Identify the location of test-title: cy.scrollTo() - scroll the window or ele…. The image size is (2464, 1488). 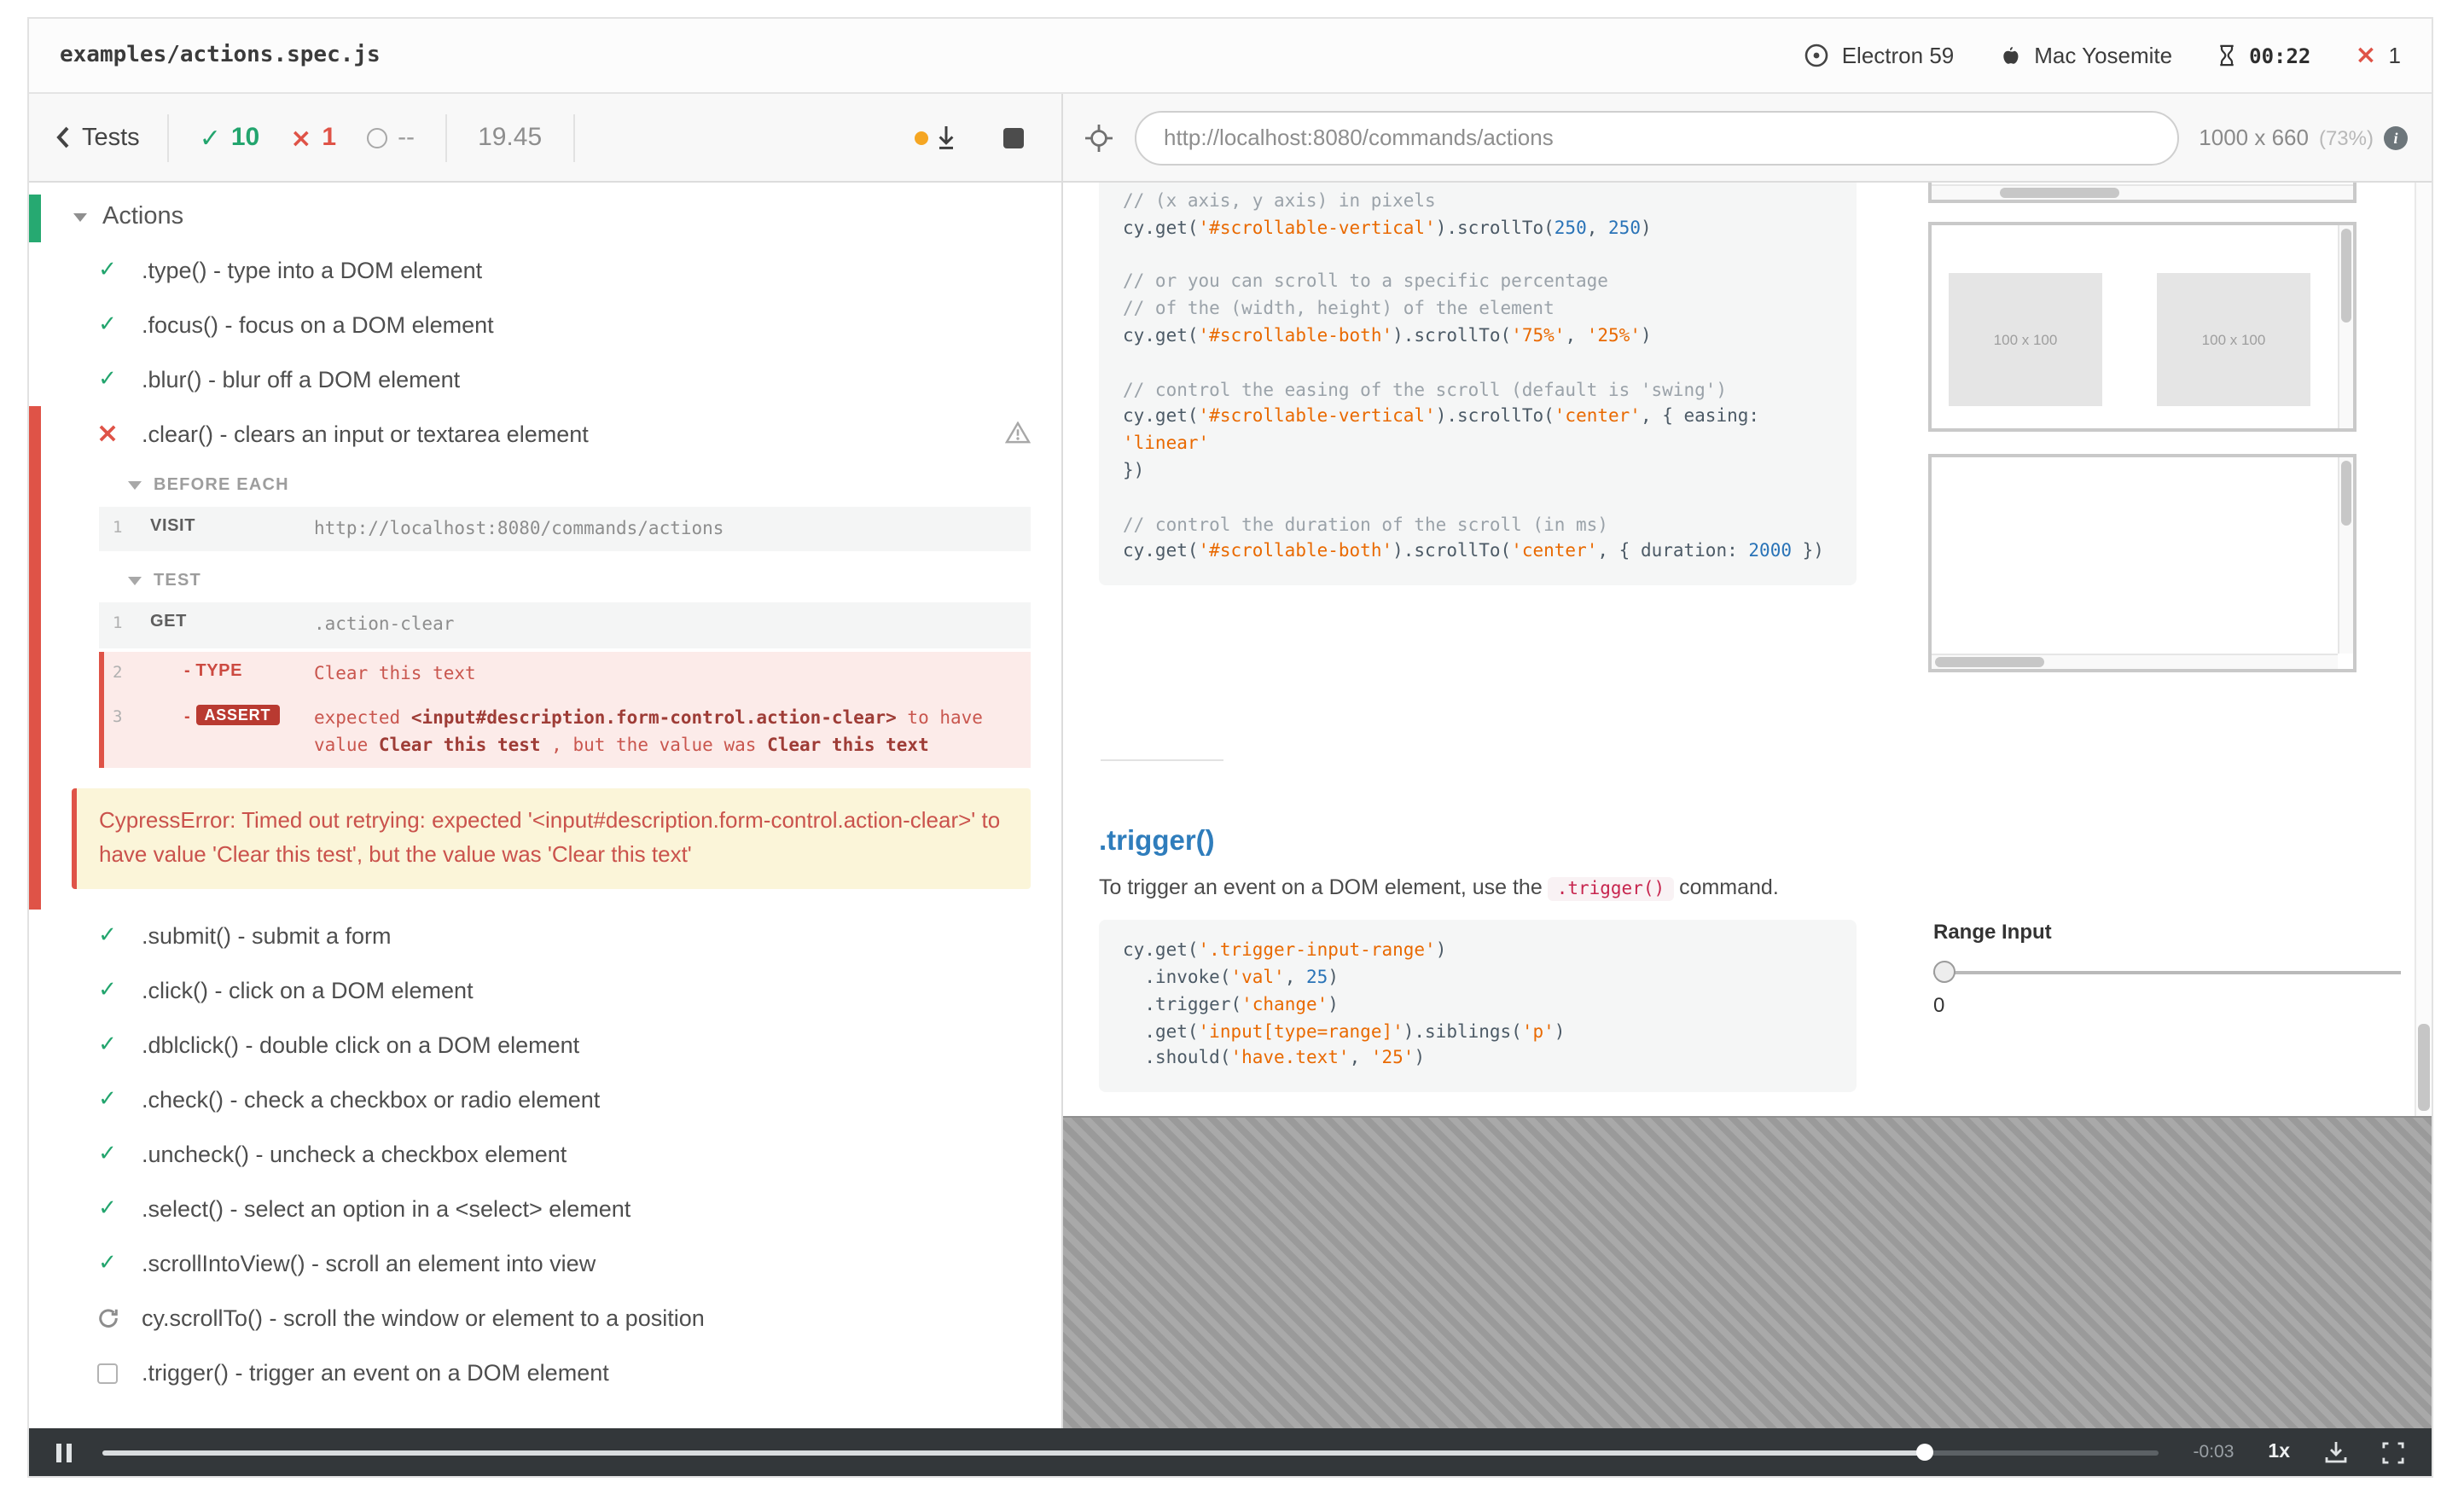
(423, 1318).